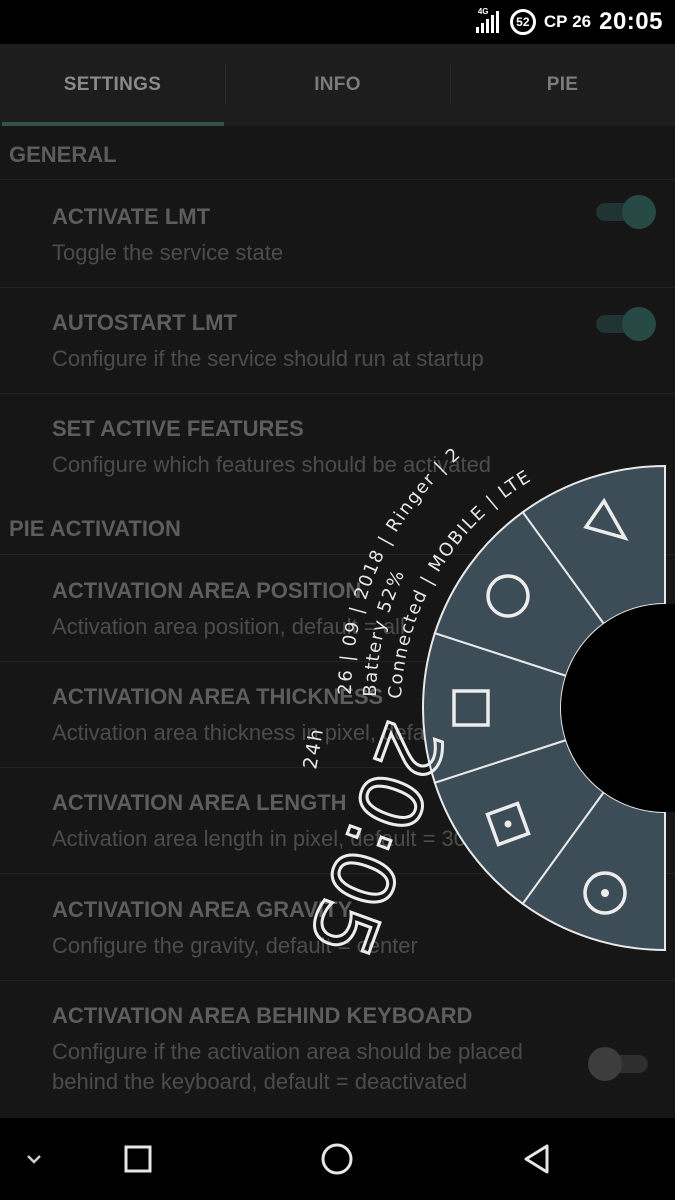 The width and height of the screenshot is (675, 1200). Describe the element at coordinates (202, 909) in the screenshot. I see `pref-title: ACTIVATION AREA GRAVITY` at that location.